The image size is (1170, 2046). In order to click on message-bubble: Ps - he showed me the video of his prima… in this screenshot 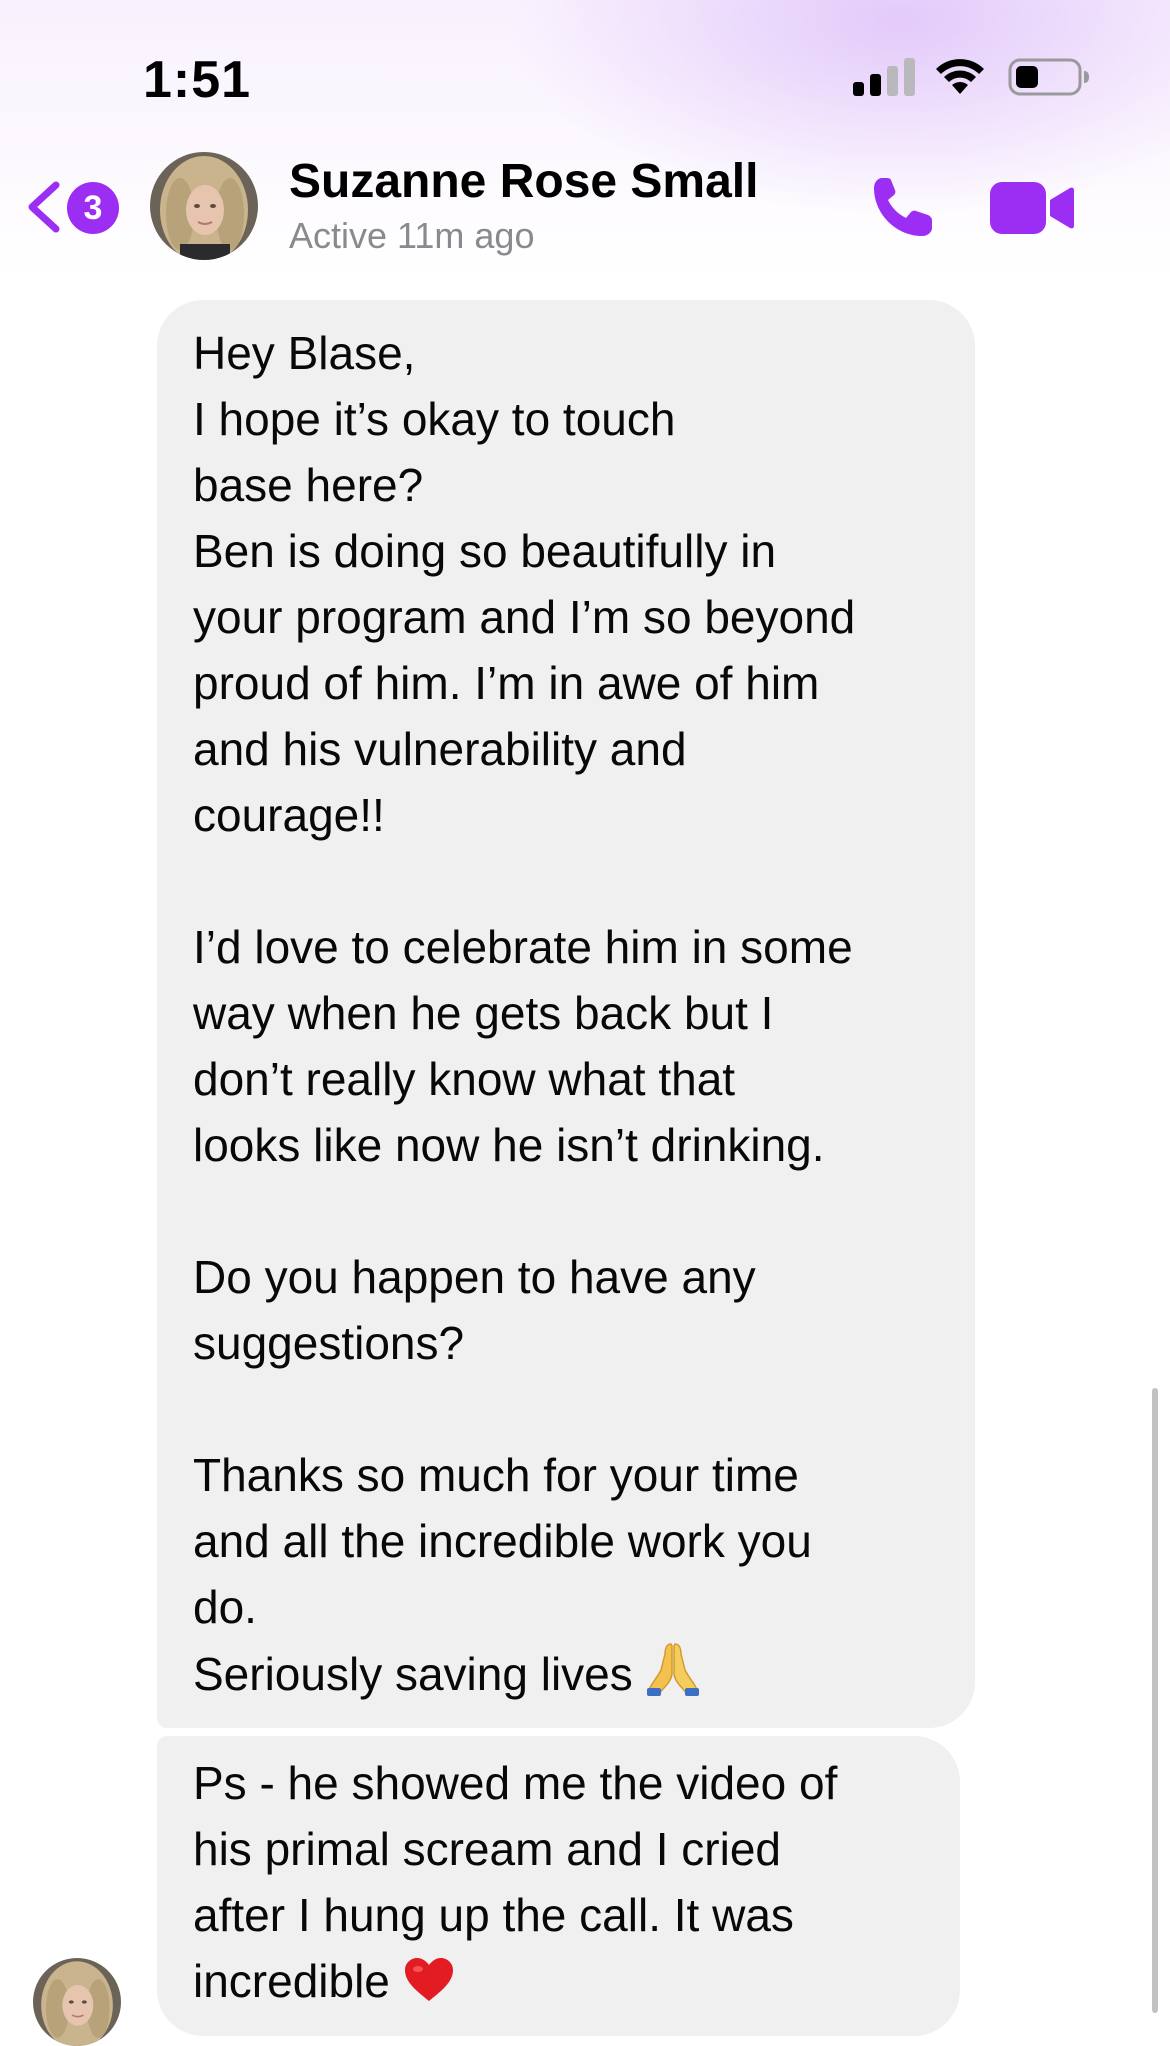, I will do `click(558, 1886)`.